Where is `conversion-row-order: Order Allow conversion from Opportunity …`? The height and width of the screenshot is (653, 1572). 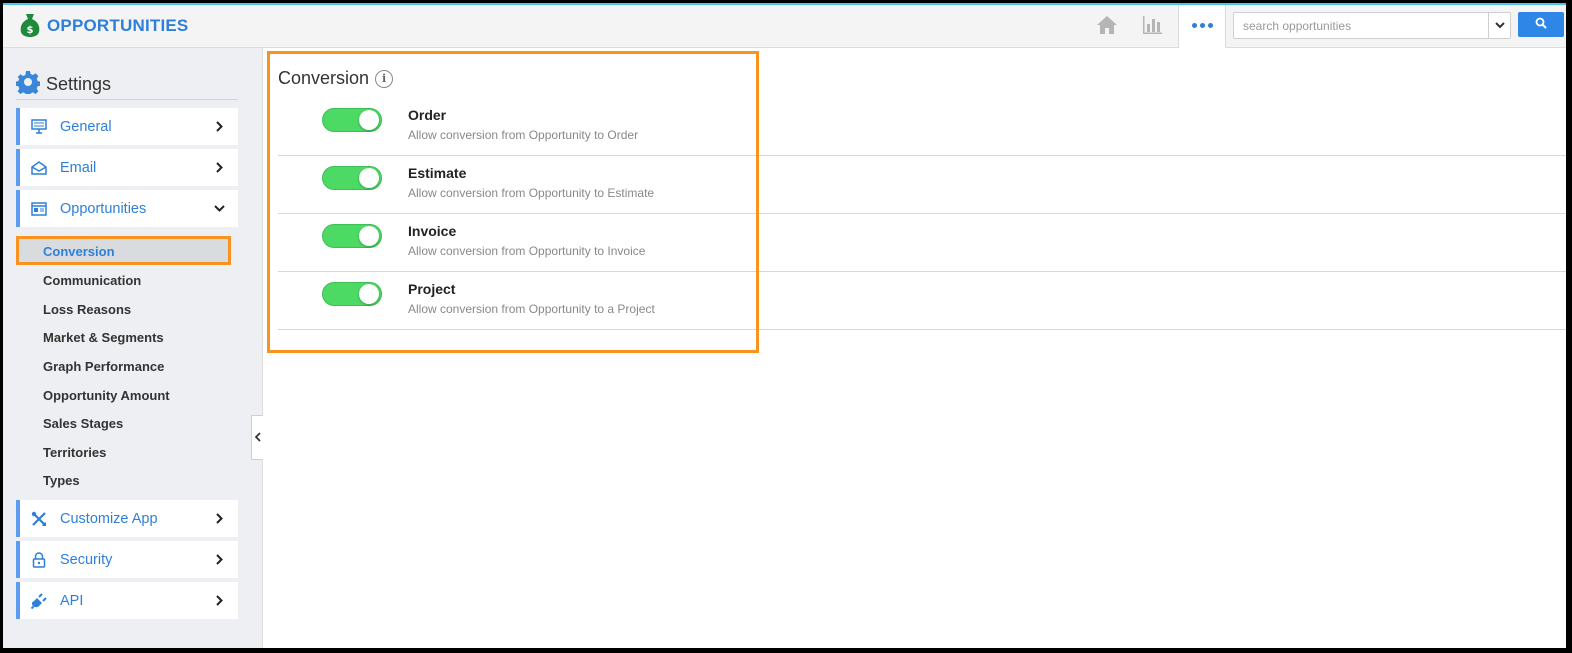 conversion-row-order: Order Allow conversion from Opportunity … is located at coordinates (922, 127).